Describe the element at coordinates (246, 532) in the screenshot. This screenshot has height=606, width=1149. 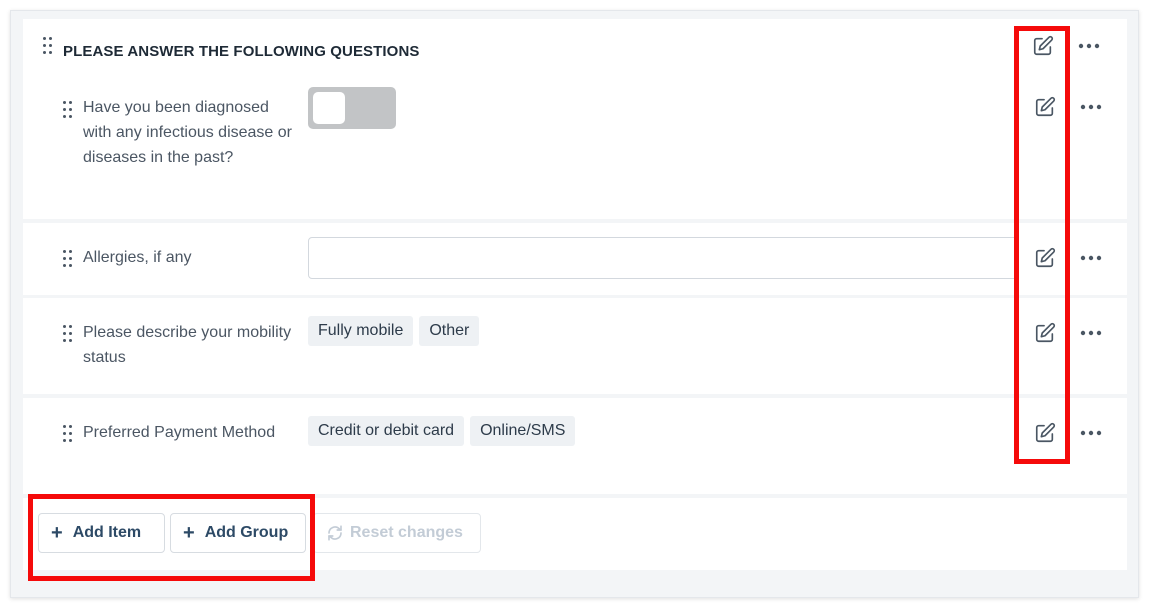
I see `add-group-label: Add Group` at that location.